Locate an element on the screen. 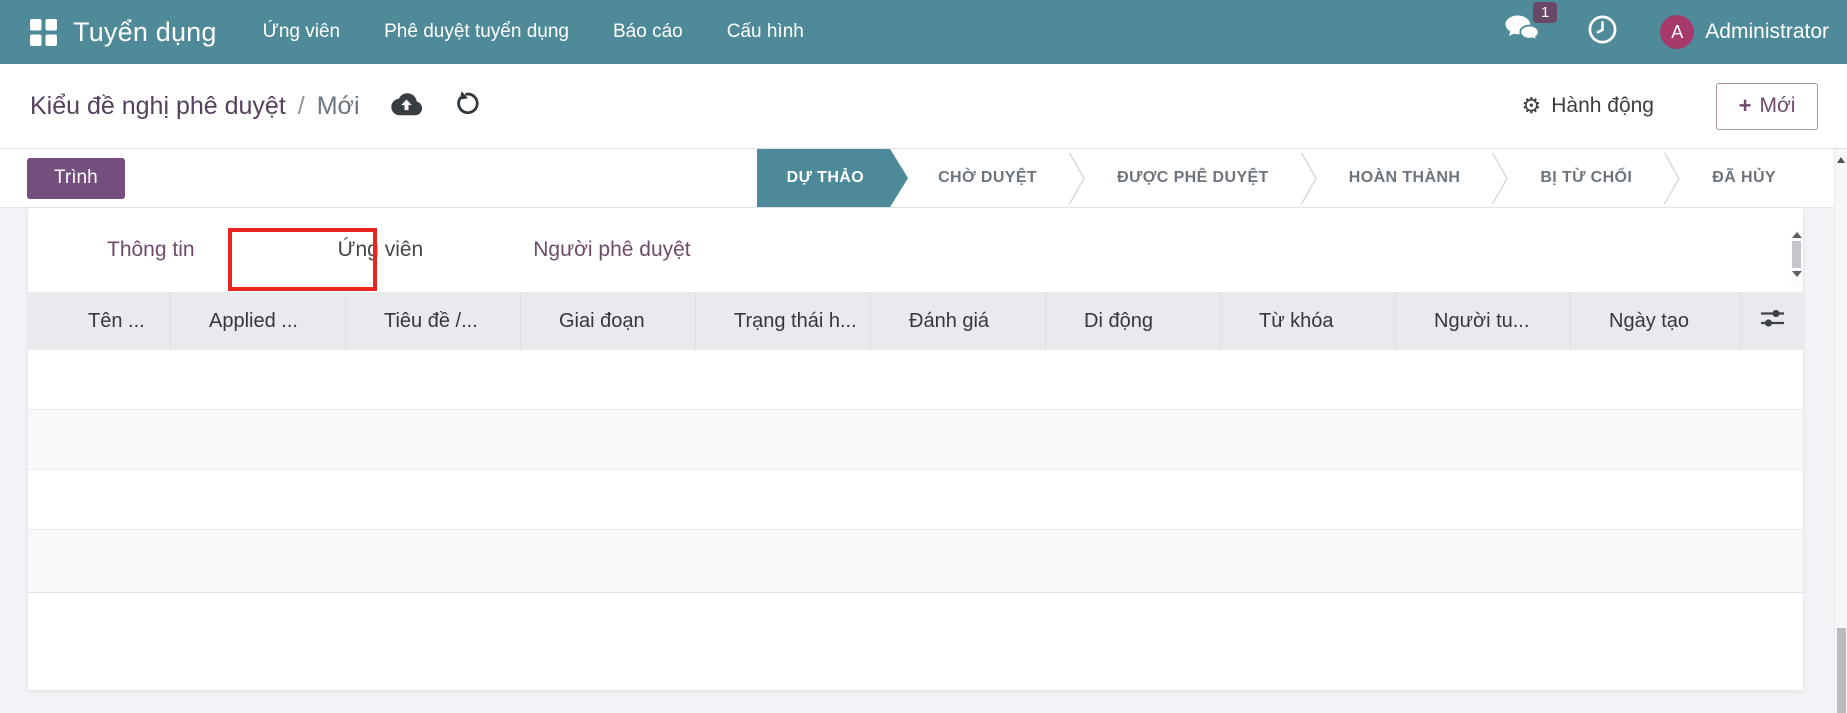 This screenshot has width=1847, height=713. column-header-giai-doan: Giai đoạn is located at coordinates (607, 321).